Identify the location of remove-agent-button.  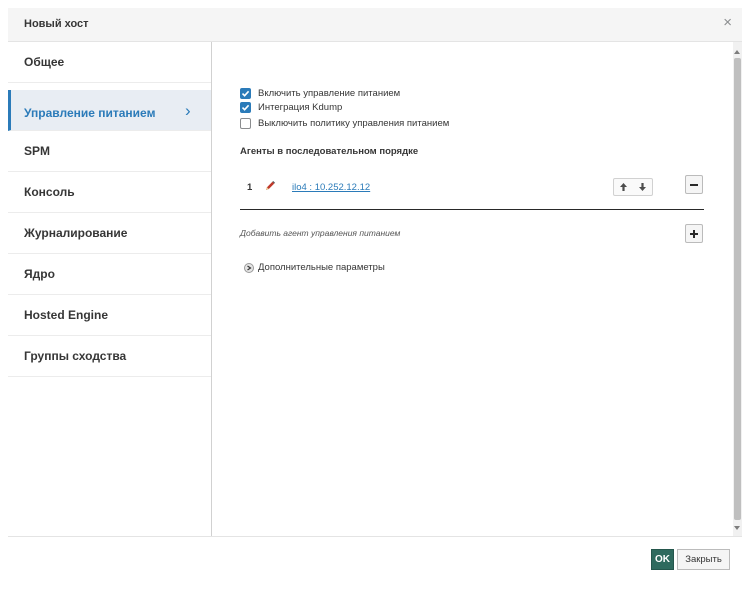
(694, 184).